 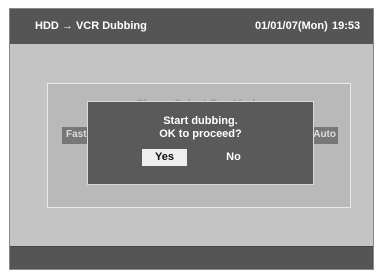 What do you see at coordinates (191, 26) in the screenshot?
I see `header-bar: HDD → VCR Dubbing 01/01/07(Mon) 19:53` at bounding box center [191, 26].